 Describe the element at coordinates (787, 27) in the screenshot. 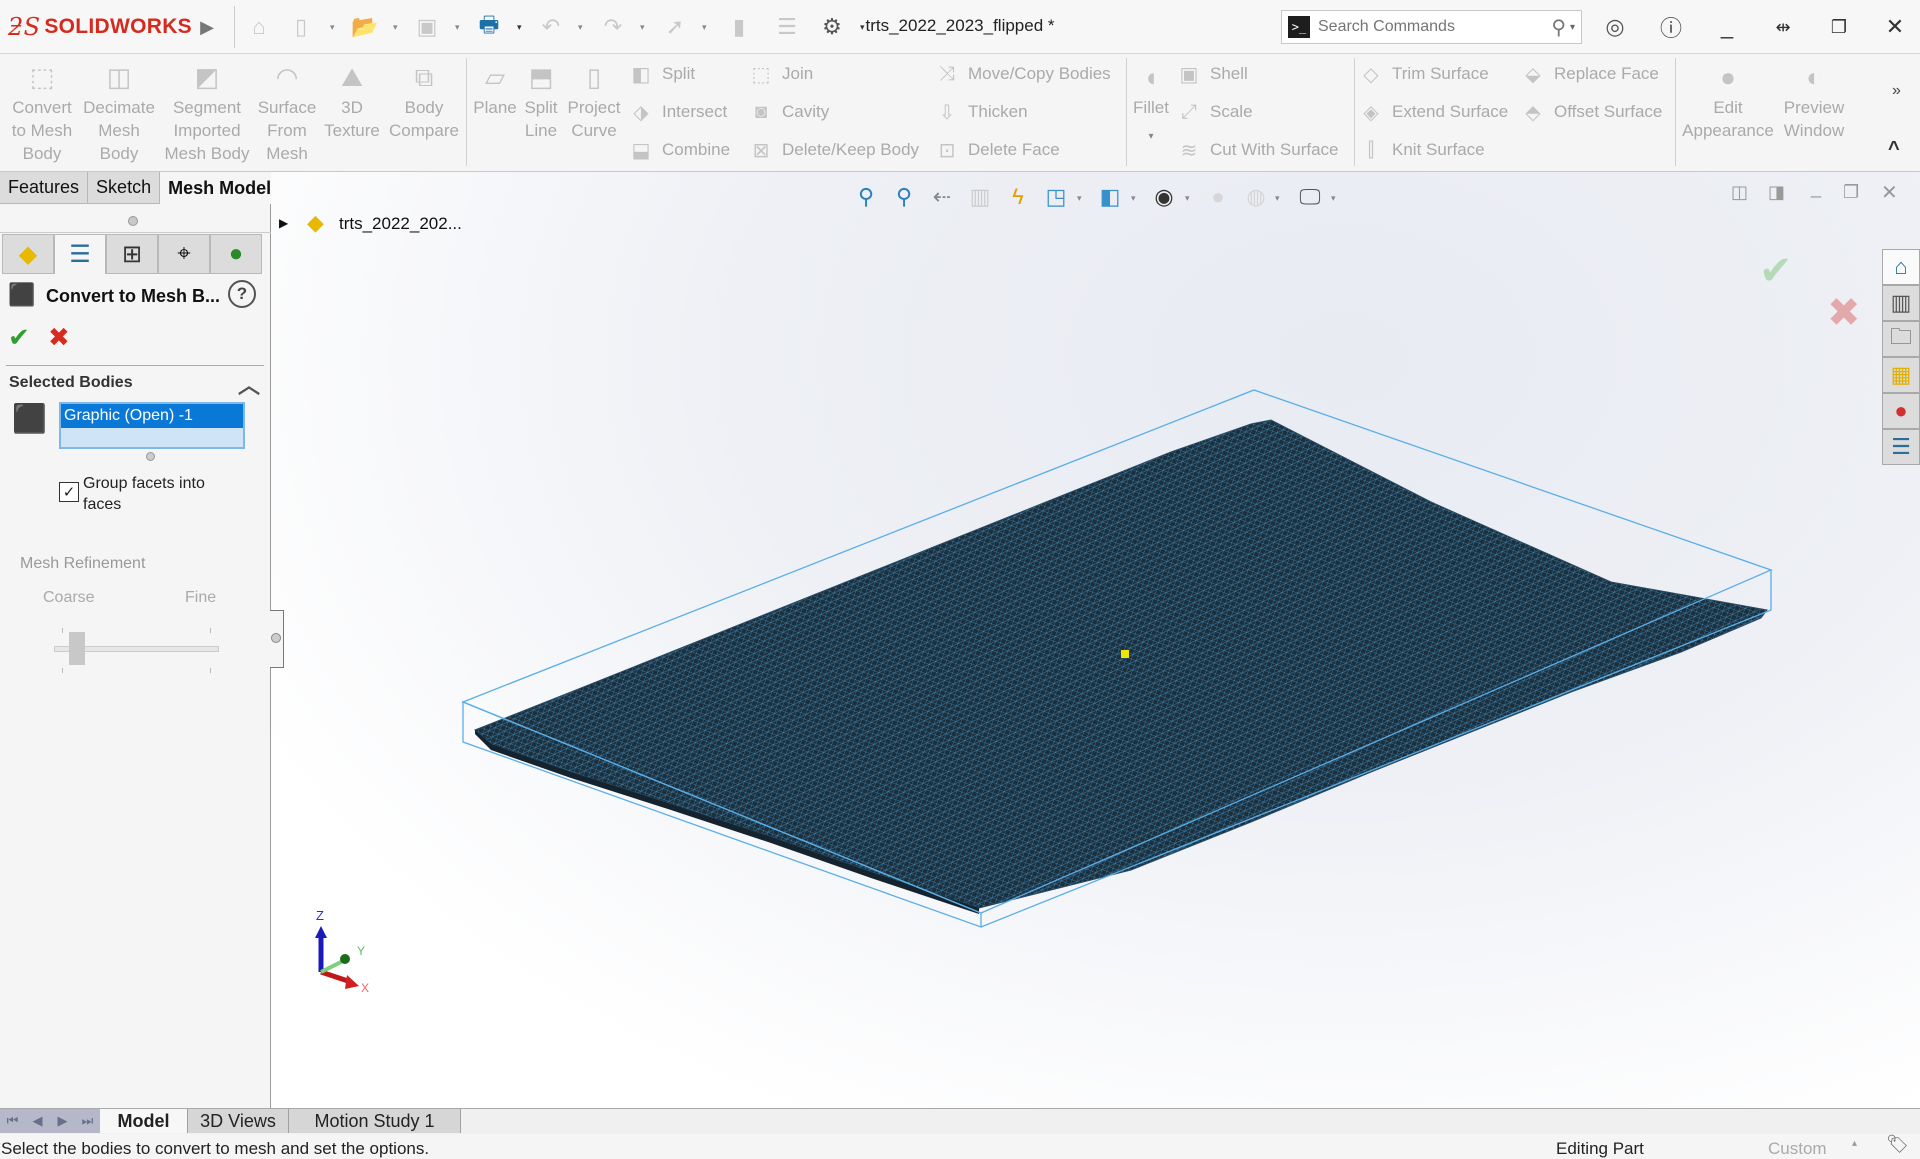

I see `file-properties-icon: ☰` at that location.